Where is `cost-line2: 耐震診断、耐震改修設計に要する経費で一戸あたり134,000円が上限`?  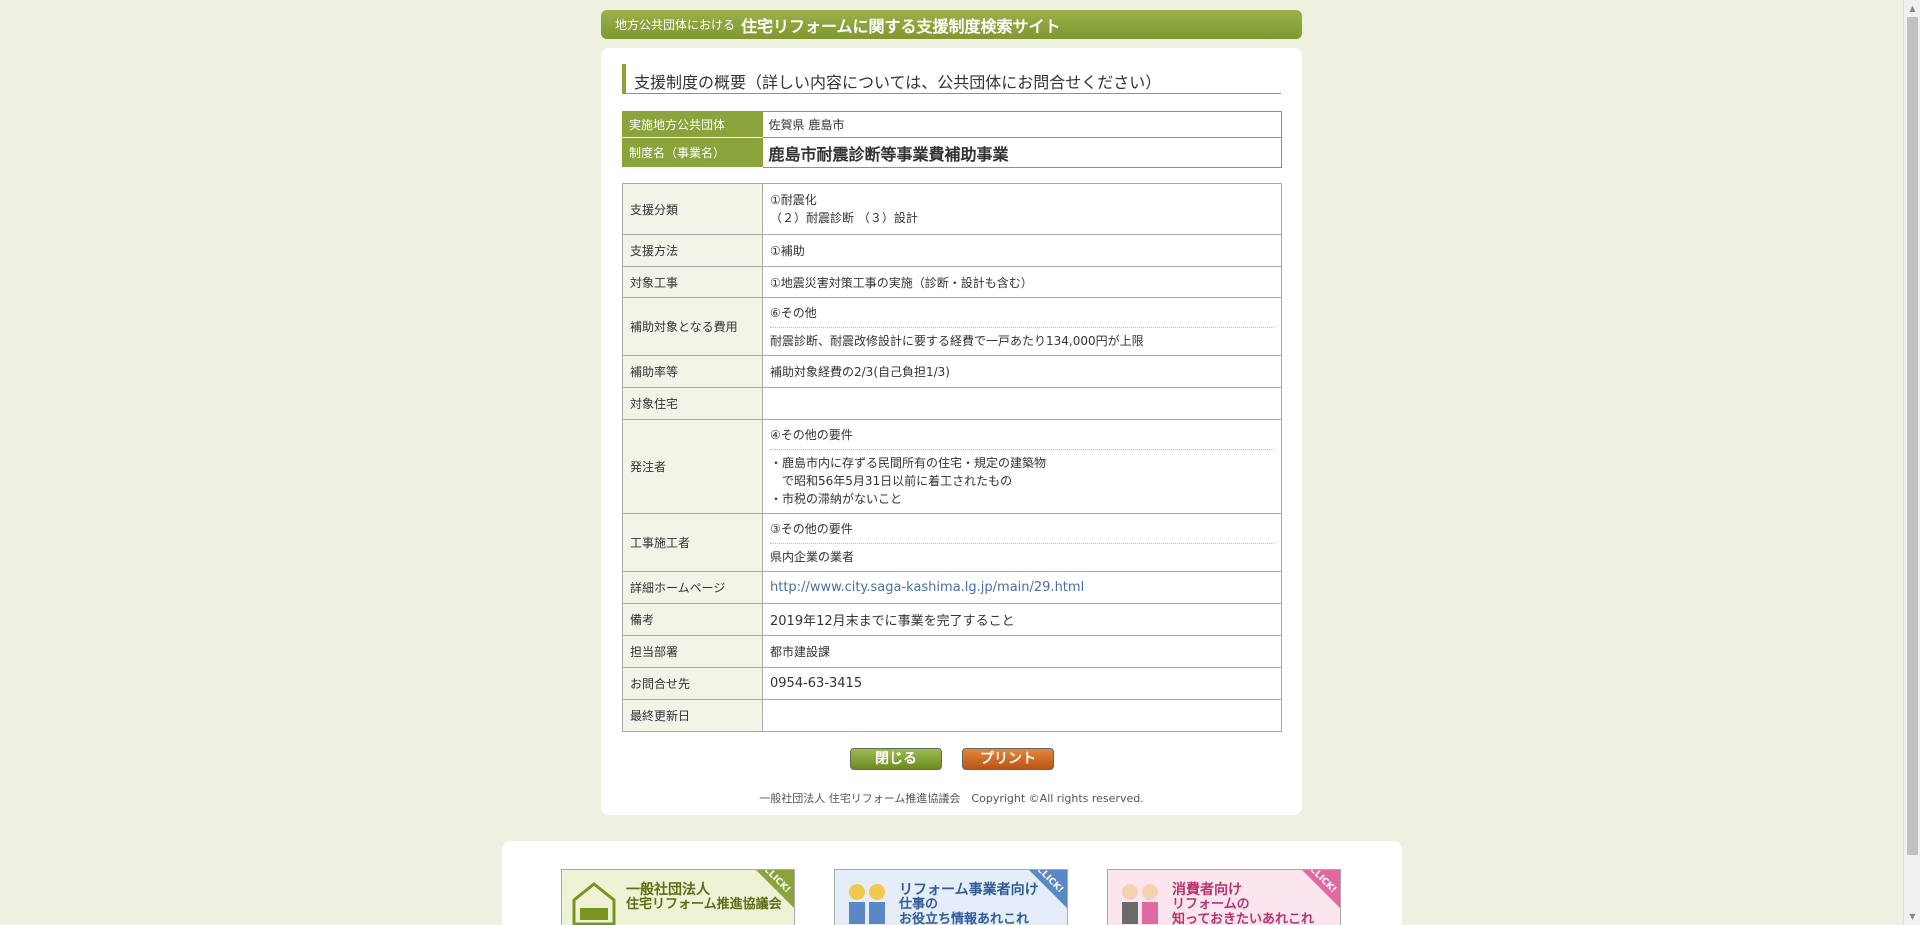
cost-line2: 耐震診断、耐震改修設計に要する経費で一戸あたり134,000円が上限 is located at coordinates (957, 340).